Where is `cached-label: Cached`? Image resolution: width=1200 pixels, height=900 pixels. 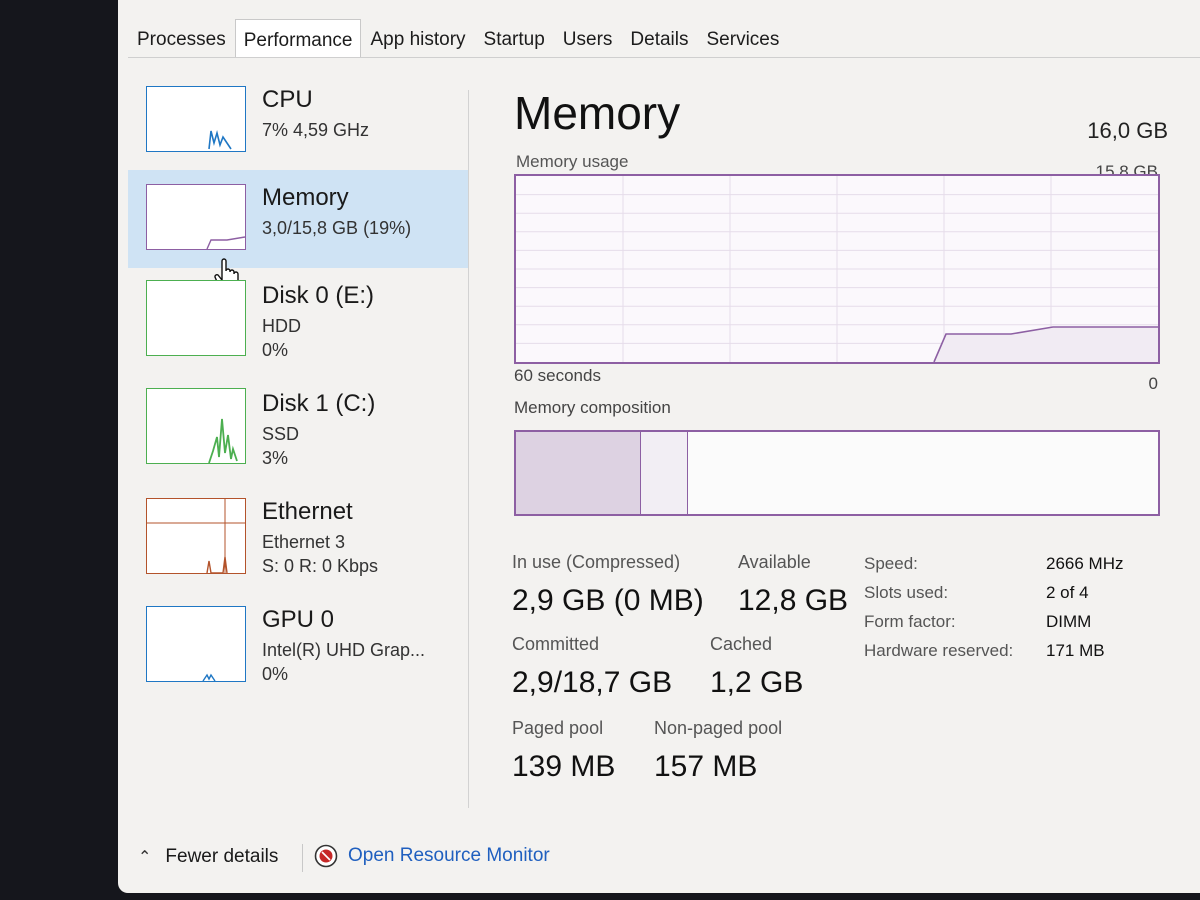 cached-label: Cached is located at coordinates (741, 644).